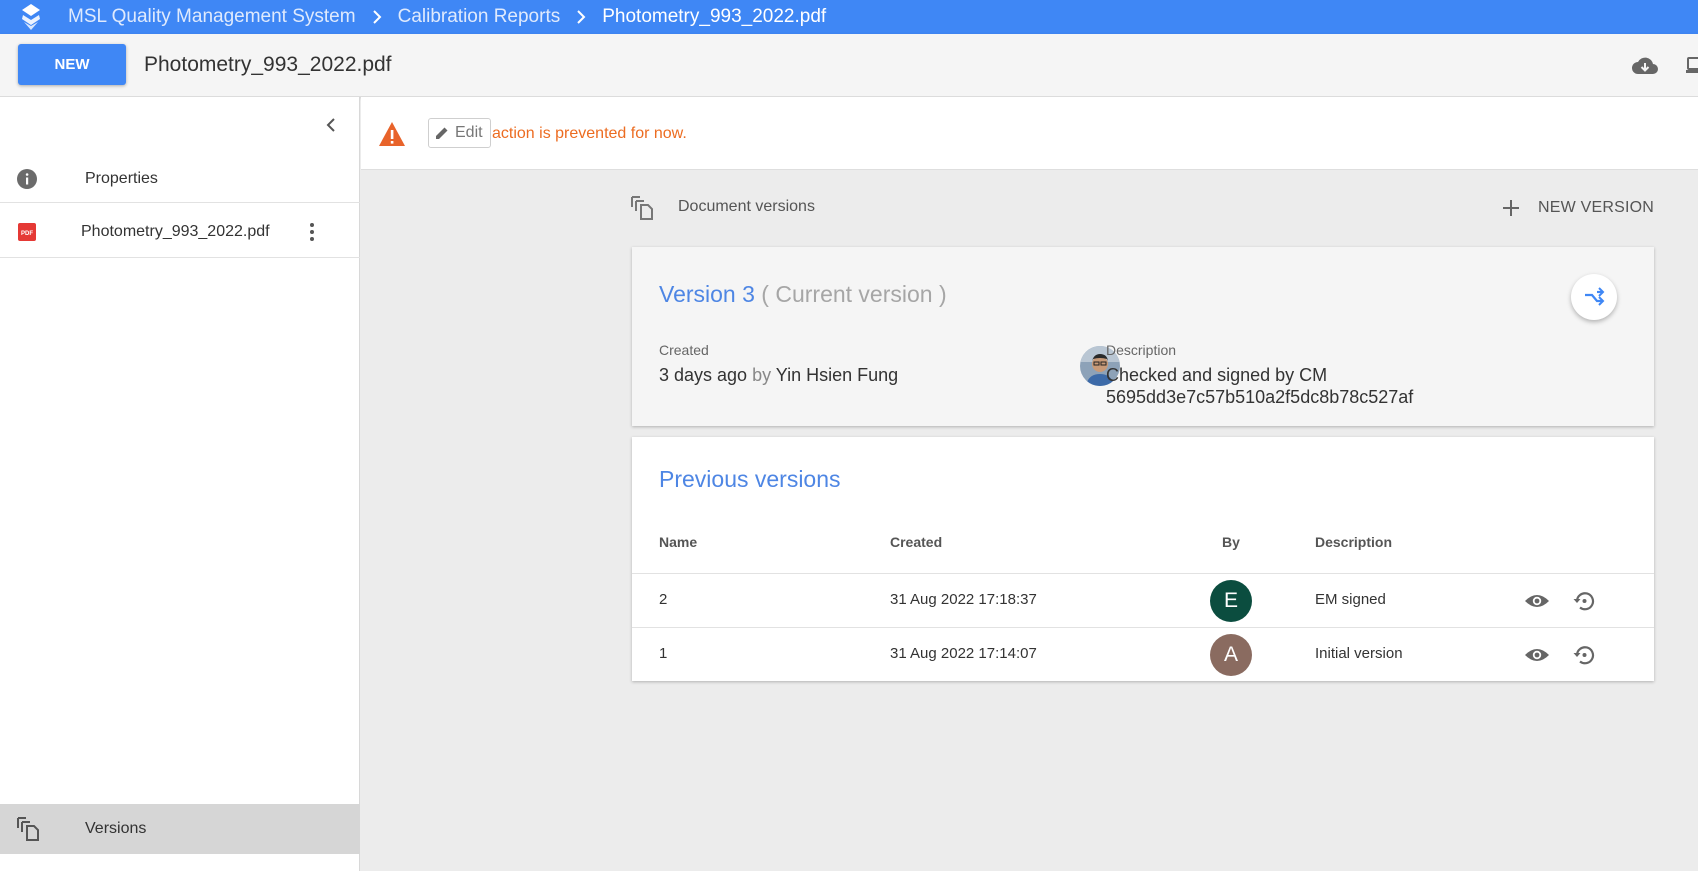 This screenshot has width=1698, height=871. What do you see at coordinates (116, 828) in the screenshot?
I see `sidebar-item-label: Versions` at bounding box center [116, 828].